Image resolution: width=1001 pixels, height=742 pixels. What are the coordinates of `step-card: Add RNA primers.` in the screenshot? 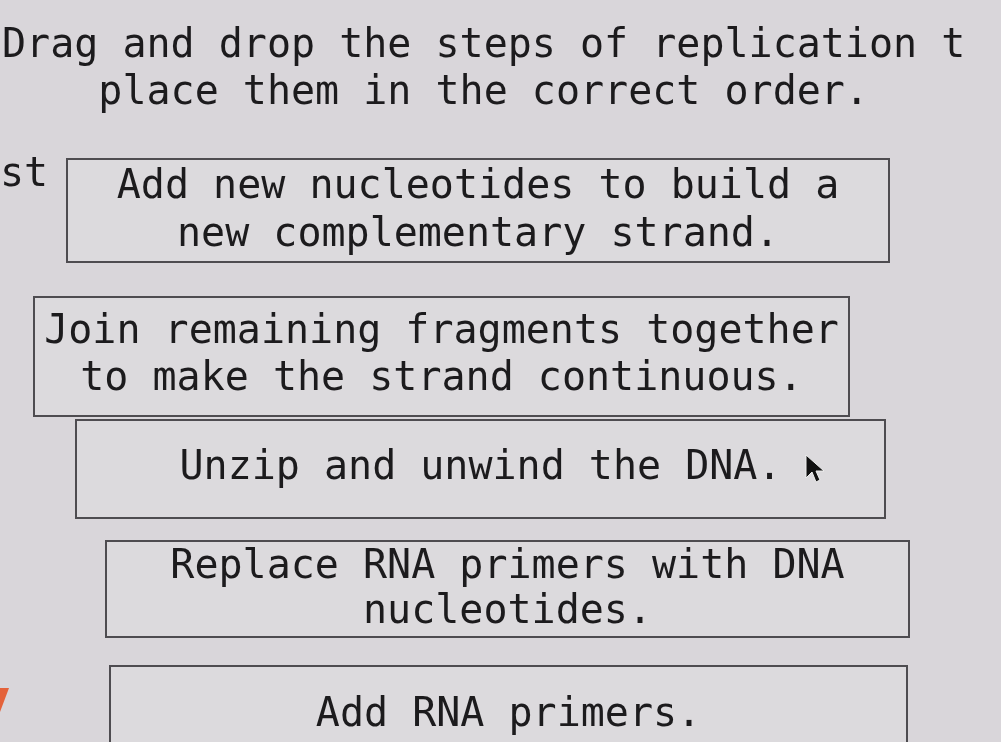 It's located at (508, 703).